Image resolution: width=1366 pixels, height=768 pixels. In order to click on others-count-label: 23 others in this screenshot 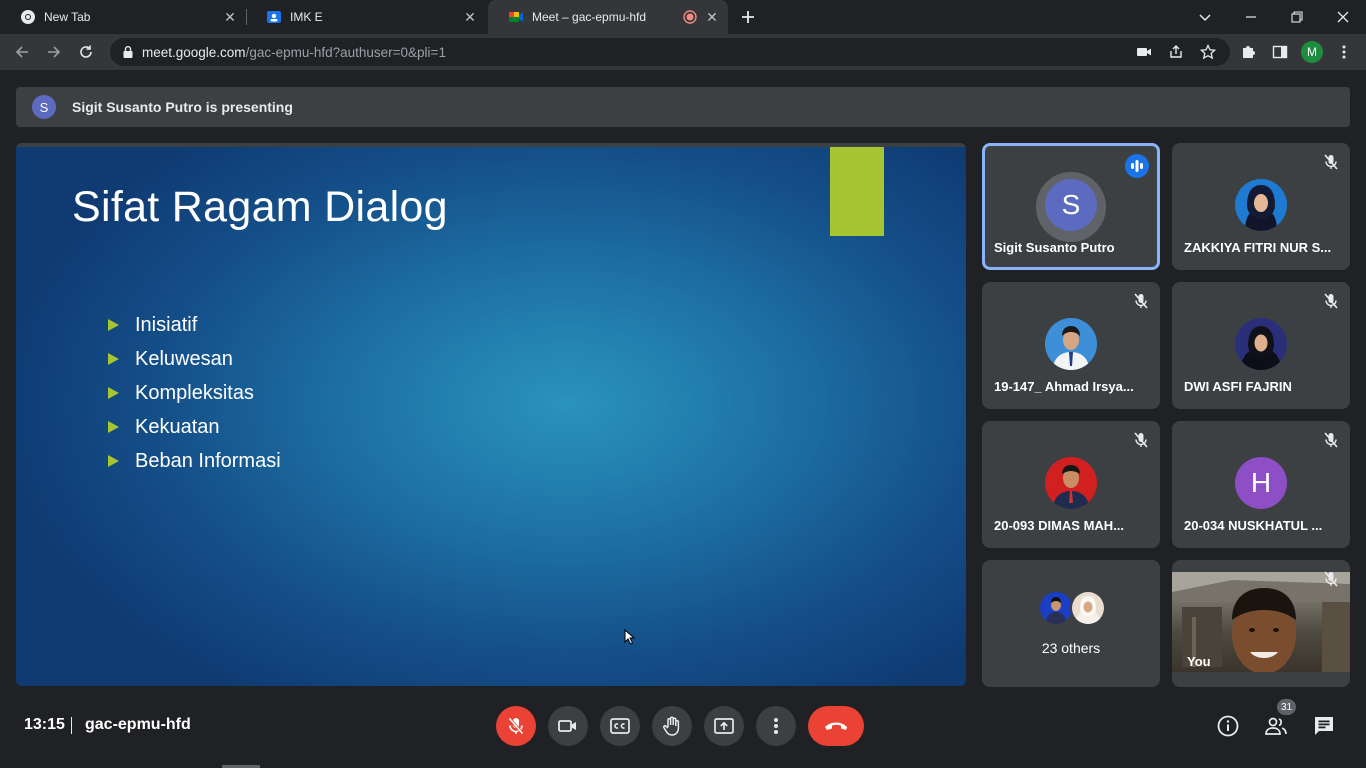, I will do `click(1071, 648)`.